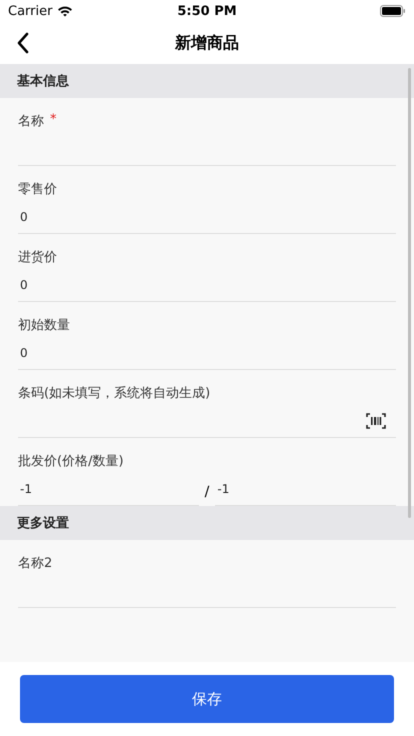 This screenshot has width=414, height=736. What do you see at coordinates (37, 190) in the screenshot?
I see `field-label: 零售价` at bounding box center [37, 190].